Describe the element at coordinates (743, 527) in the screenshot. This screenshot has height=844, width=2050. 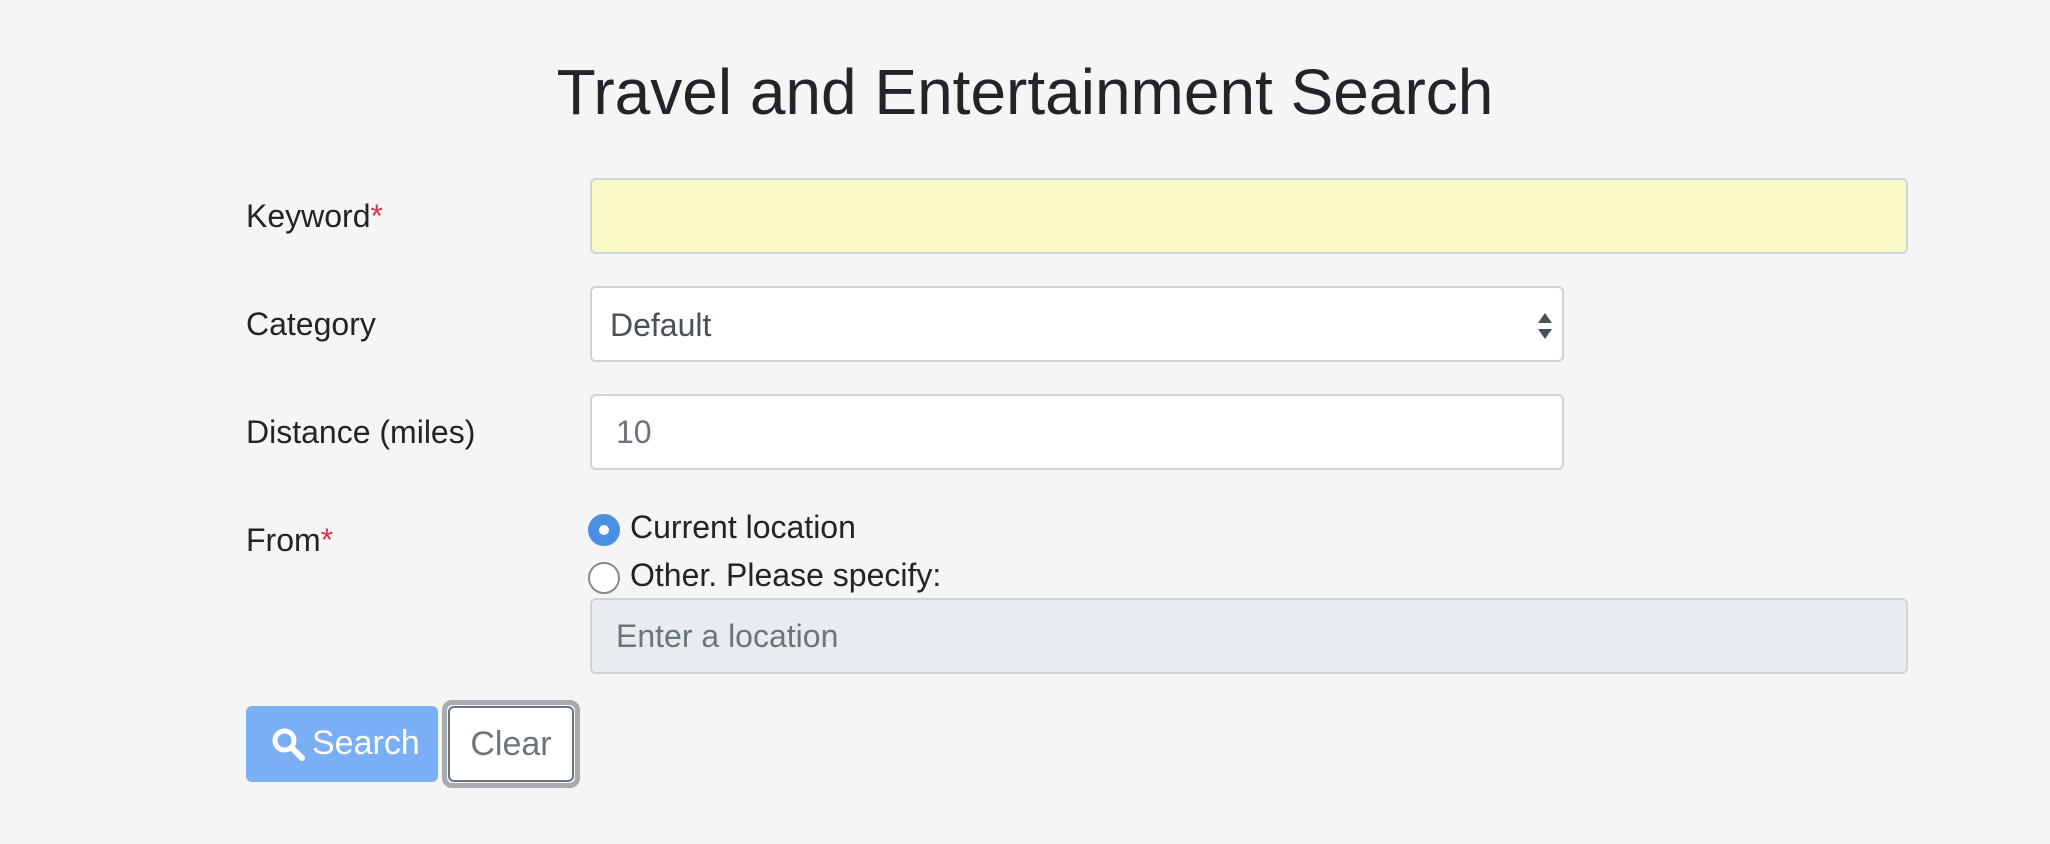
I see `current-location-label: Current location` at that location.